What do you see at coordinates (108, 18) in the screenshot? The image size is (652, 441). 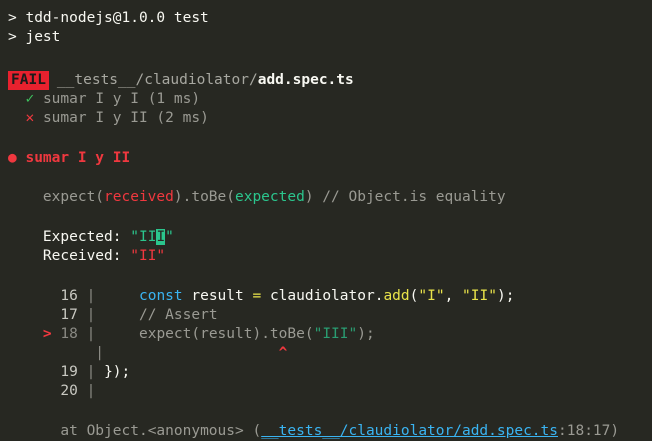 I see `npm-script-line: > tdd-nodejs@1.0.0 test` at bounding box center [108, 18].